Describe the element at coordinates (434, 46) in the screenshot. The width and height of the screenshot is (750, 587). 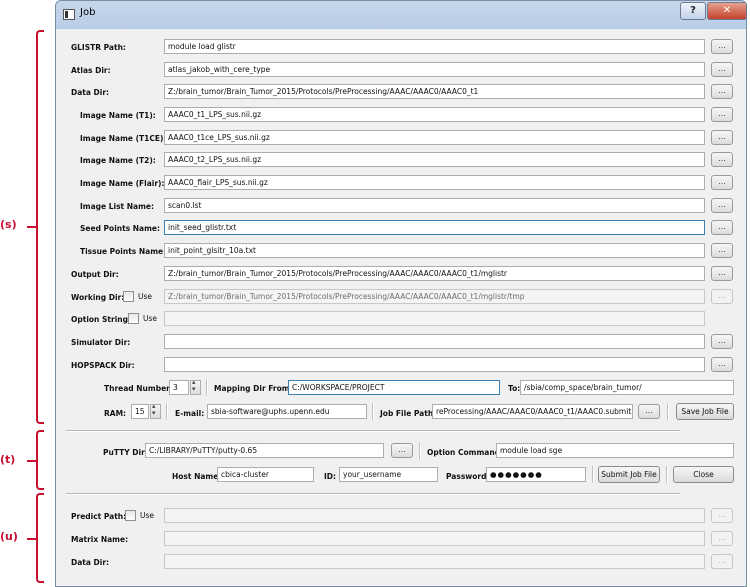
I see `glistr-path-input: module load glistr` at that location.